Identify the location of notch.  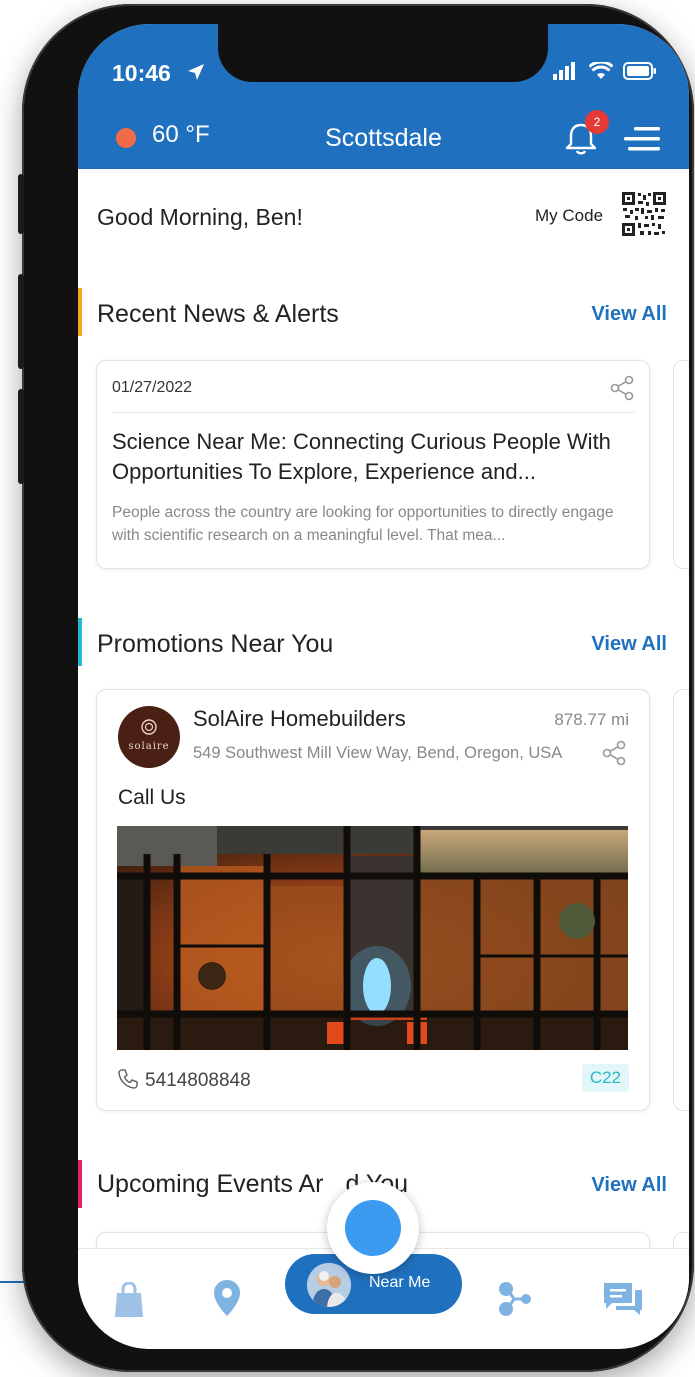
(383, 53).